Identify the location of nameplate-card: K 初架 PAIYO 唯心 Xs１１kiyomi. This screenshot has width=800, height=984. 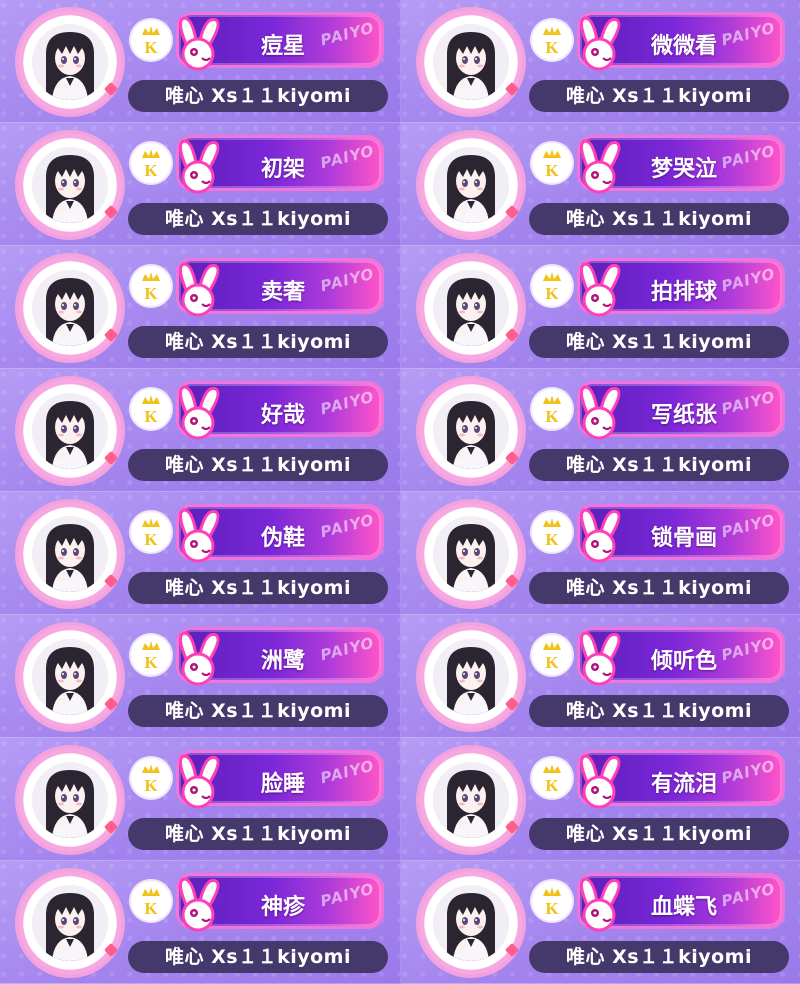
(200, 184).